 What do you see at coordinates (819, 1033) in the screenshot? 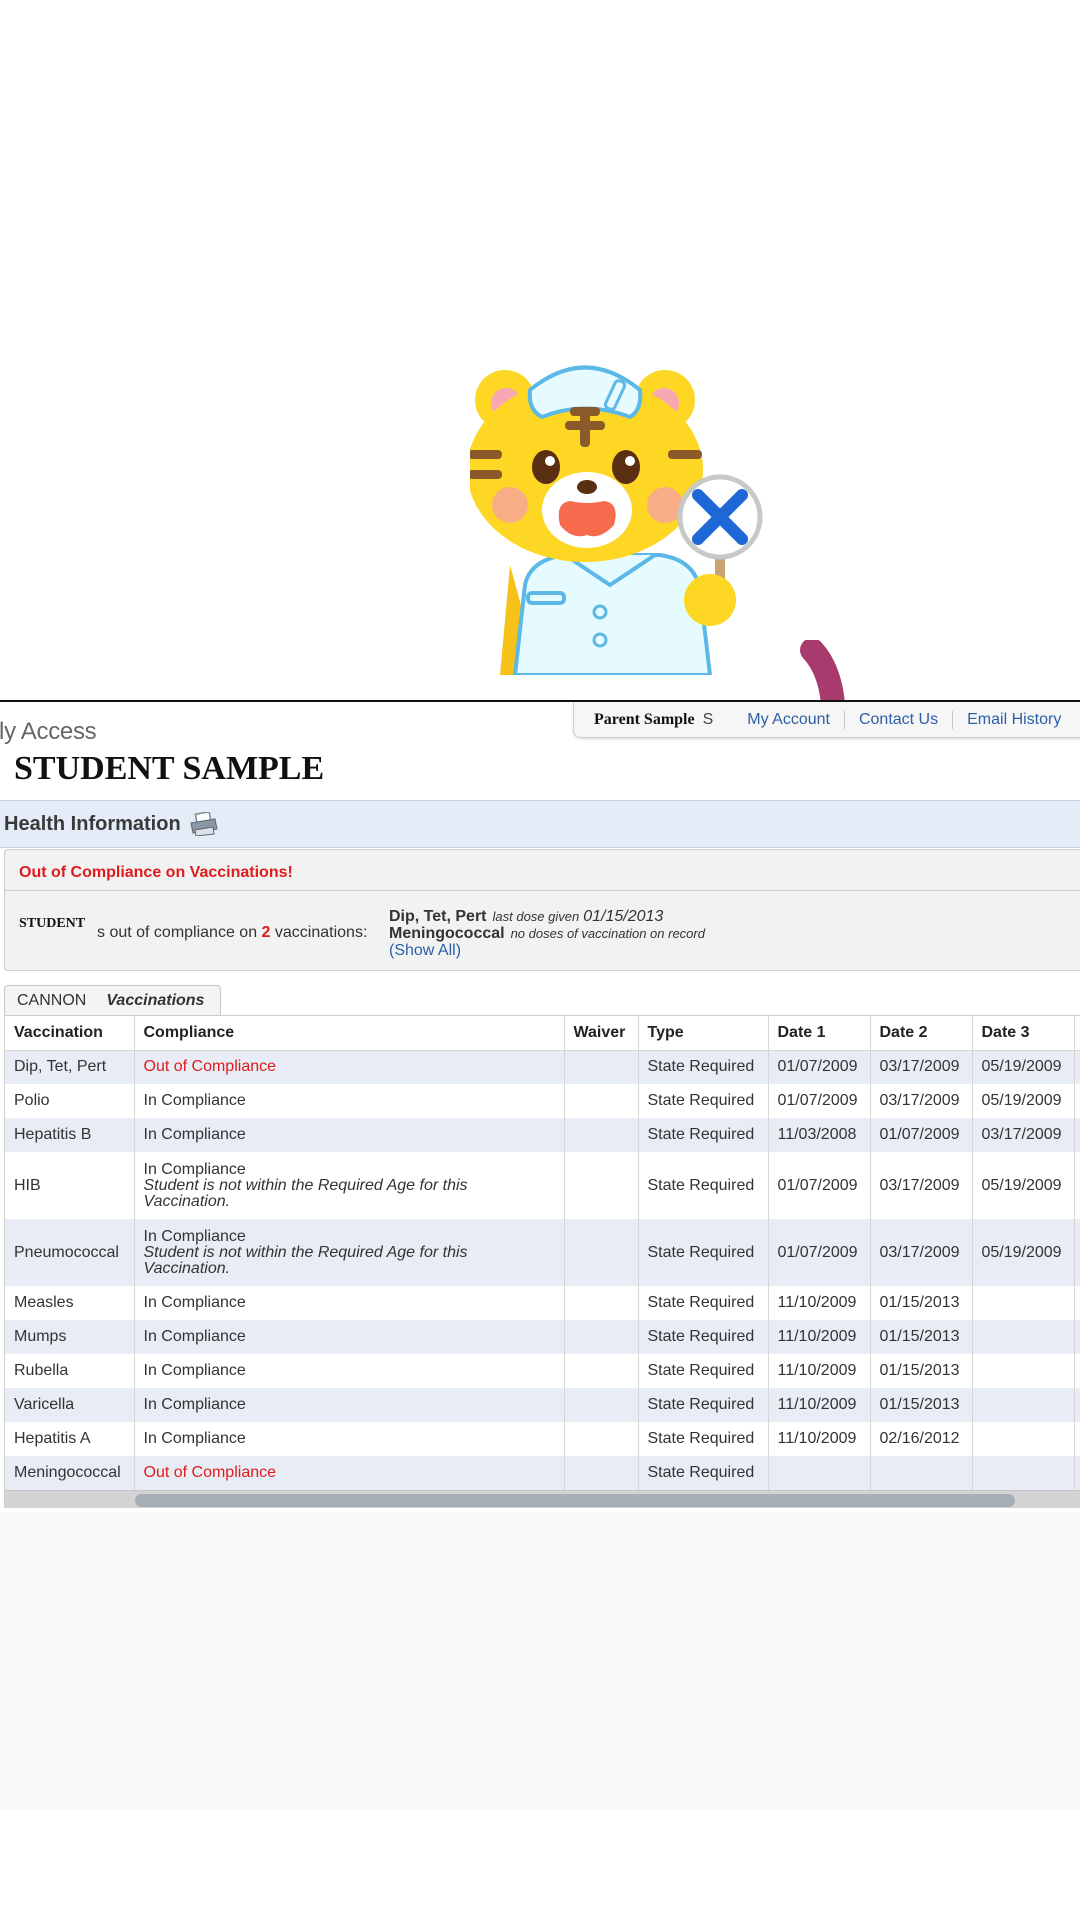
I see `column-header: Date 1` at bounding box center [819, 1033].